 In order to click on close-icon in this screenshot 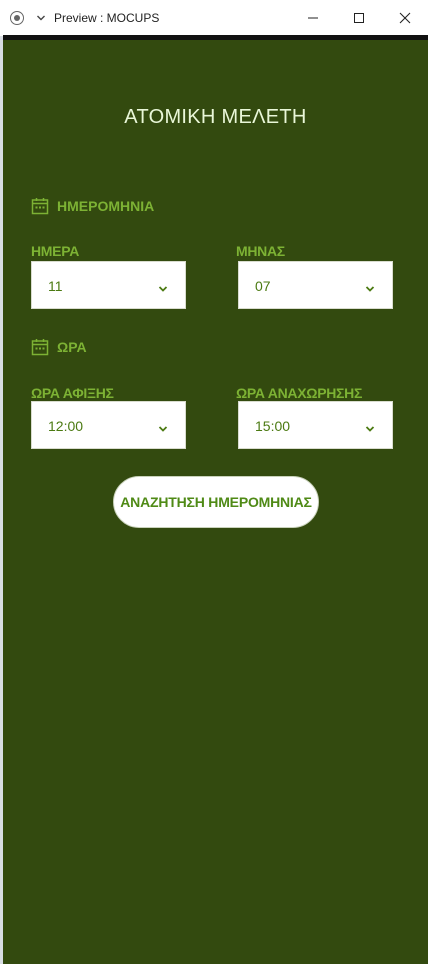, I will do `click(405, 18)`.